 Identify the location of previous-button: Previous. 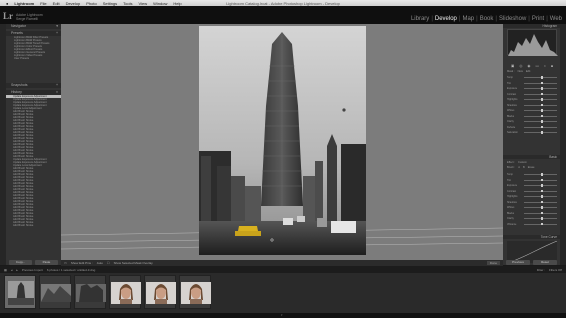
(518, 262).